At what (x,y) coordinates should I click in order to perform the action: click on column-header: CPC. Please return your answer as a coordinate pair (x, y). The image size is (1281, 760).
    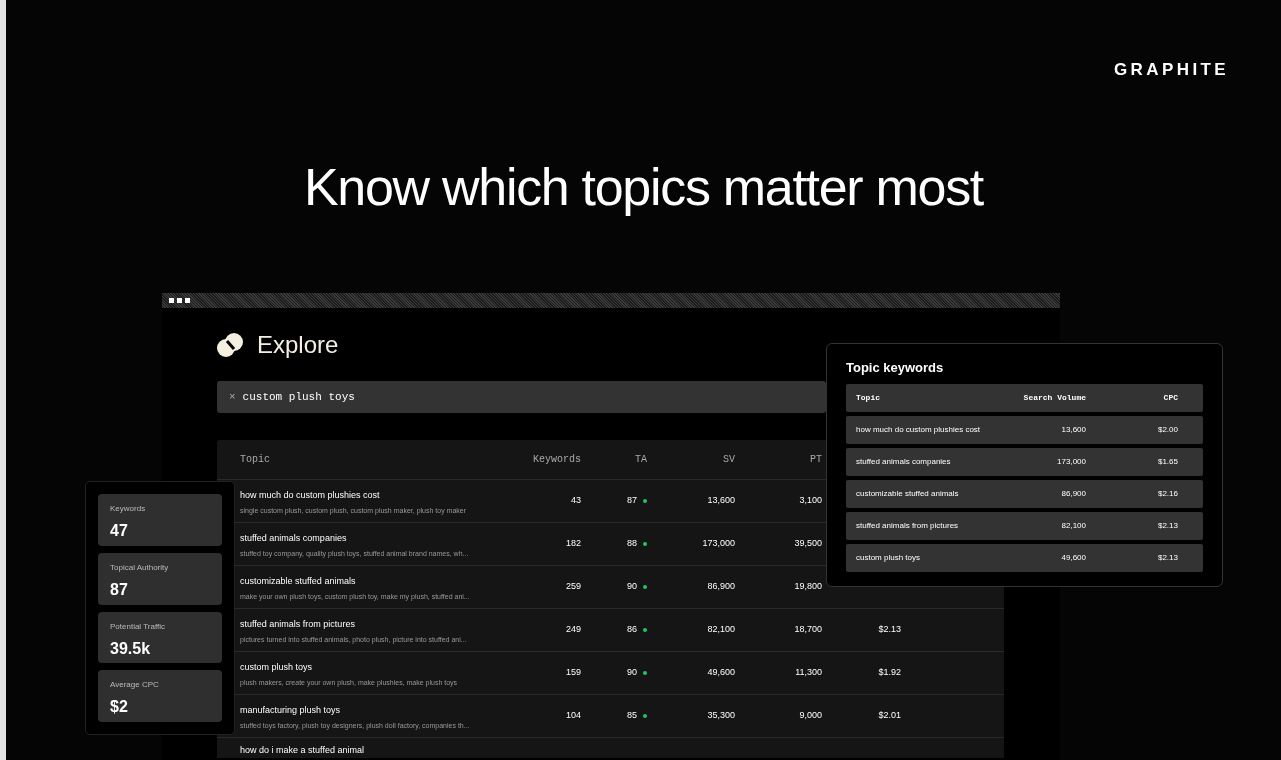
    Looking at the image, I should click on (1132, 397).